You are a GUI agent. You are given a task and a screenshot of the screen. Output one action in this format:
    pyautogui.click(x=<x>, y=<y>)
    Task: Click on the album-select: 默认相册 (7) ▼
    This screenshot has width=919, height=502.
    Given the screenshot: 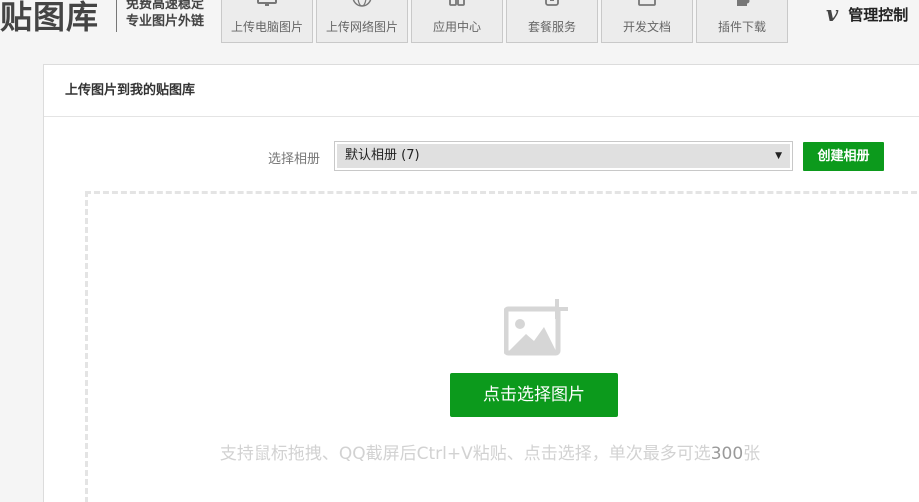 What is the action you would take?
    pyautogui.click(x=563, y=156)
    